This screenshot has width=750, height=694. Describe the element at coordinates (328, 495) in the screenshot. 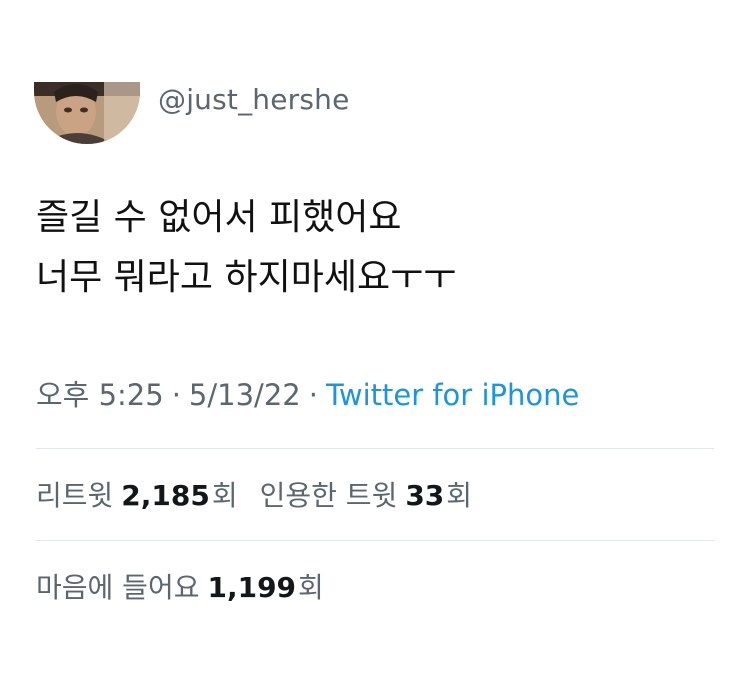

I see `quotes-label: 인용한 트윗` at that location.